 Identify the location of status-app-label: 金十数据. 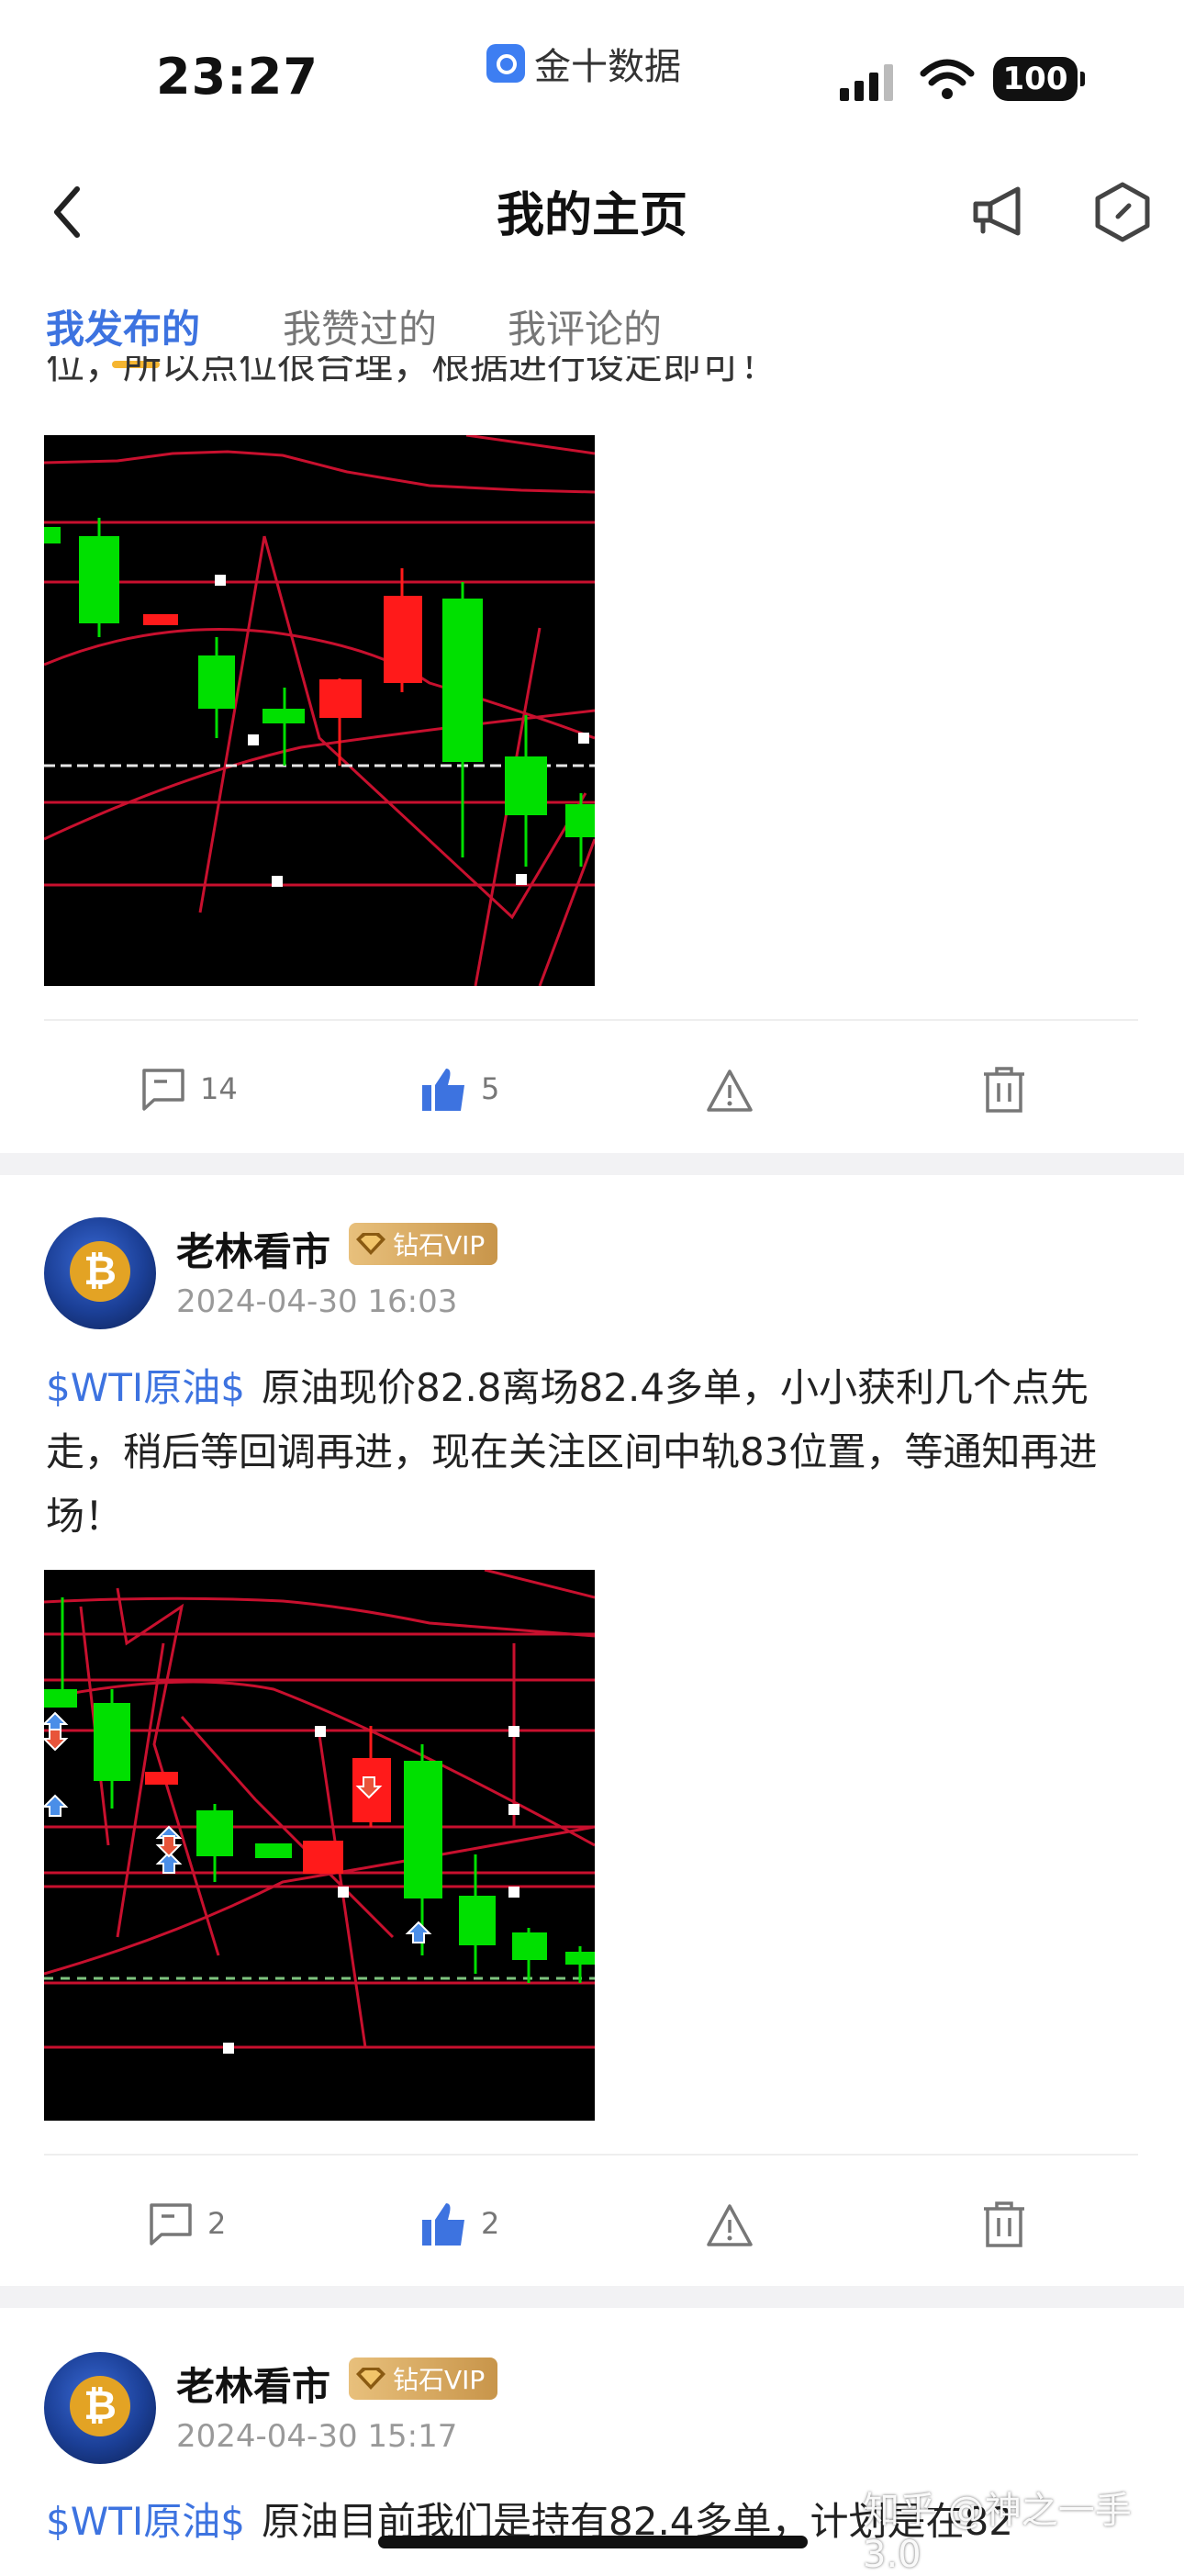
(607, 67).